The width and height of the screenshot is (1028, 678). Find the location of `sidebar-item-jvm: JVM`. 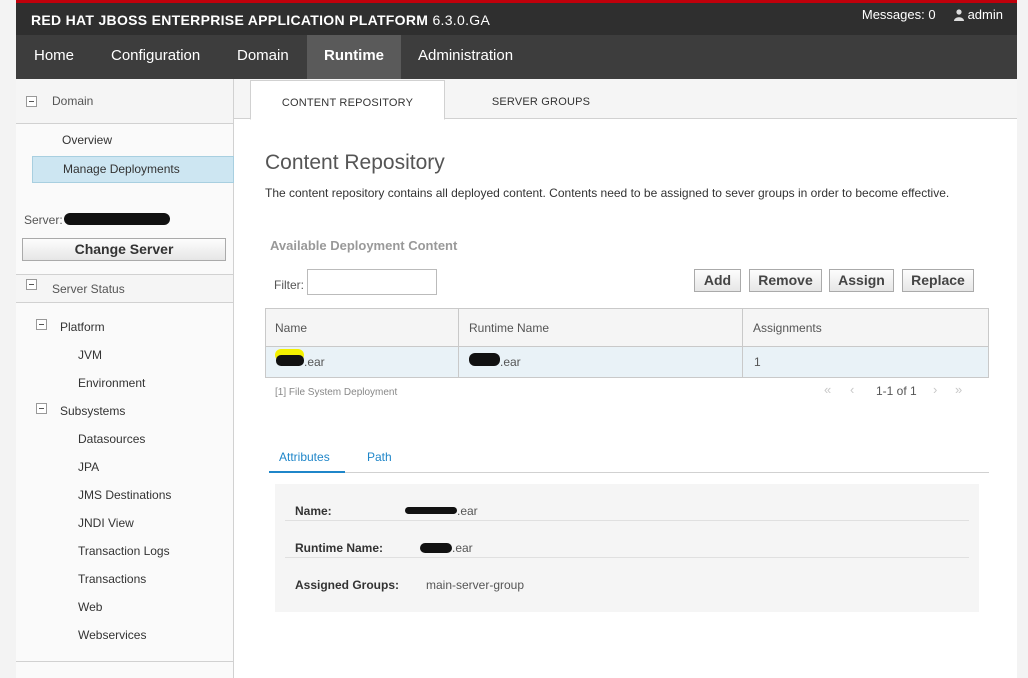

sidebar-item-jvm: JVM is located at coordinates (90, 355).